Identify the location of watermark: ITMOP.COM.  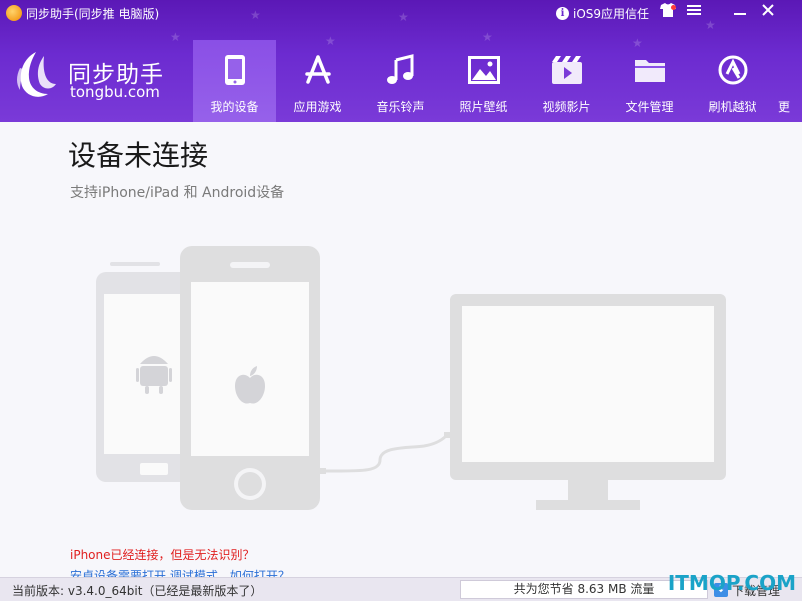
(731, 583).